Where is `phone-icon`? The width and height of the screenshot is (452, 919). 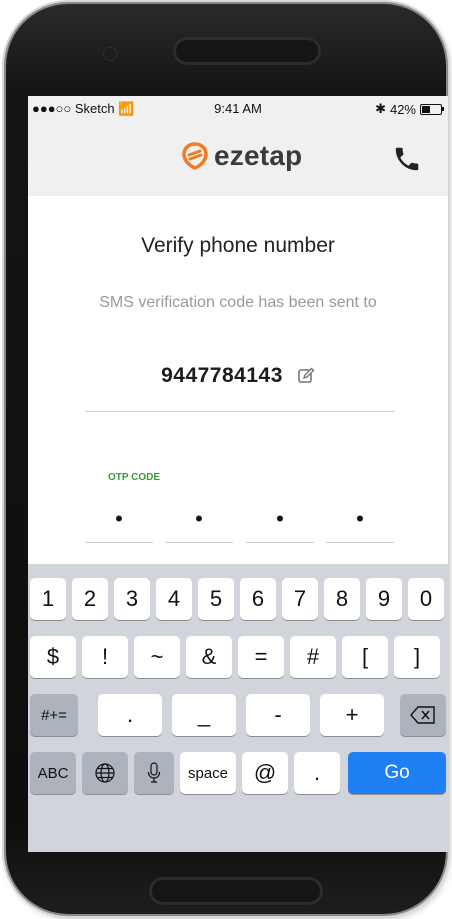
phone-icon is located at coordinates (407, 159).